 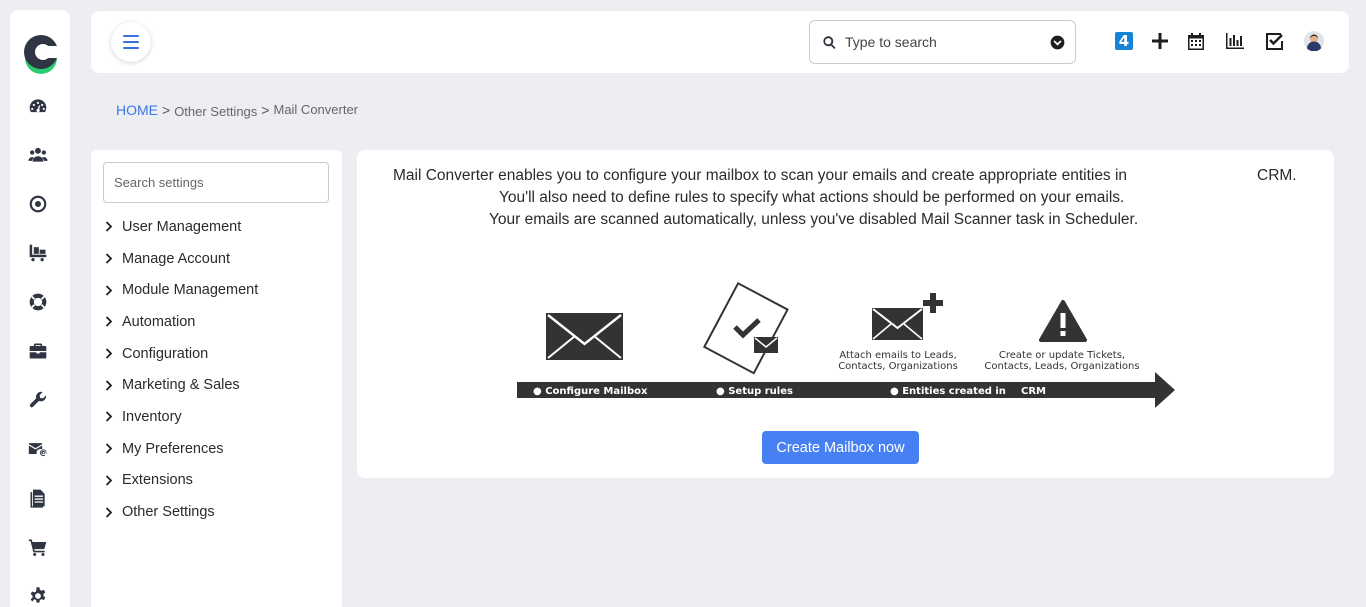 What do you see at coordinates (38, 155) in the screenshot?
I see `contacts-icon` at bounding box center [38, 155].